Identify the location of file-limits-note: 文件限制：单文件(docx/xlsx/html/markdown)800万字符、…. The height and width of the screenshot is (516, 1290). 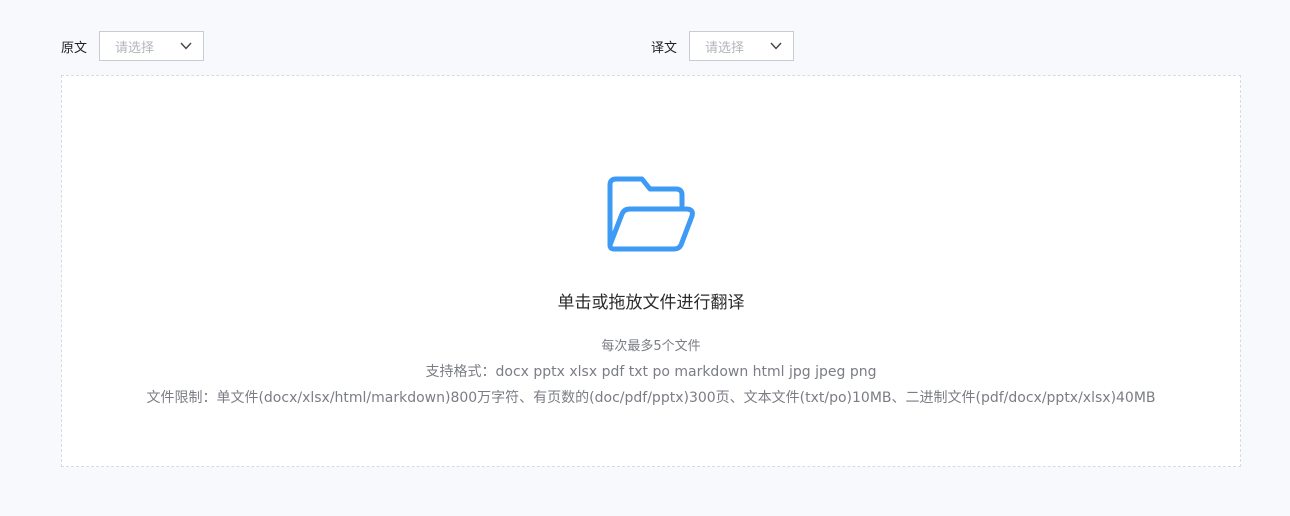
(651, 398).